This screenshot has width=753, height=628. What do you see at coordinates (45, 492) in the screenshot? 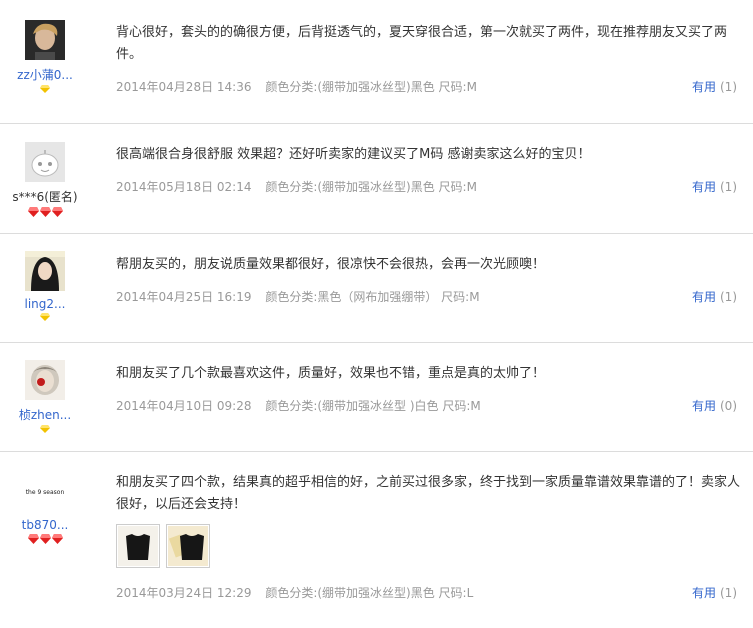
I see `logo-text: the 9 season` at bounding box center [45, 492].